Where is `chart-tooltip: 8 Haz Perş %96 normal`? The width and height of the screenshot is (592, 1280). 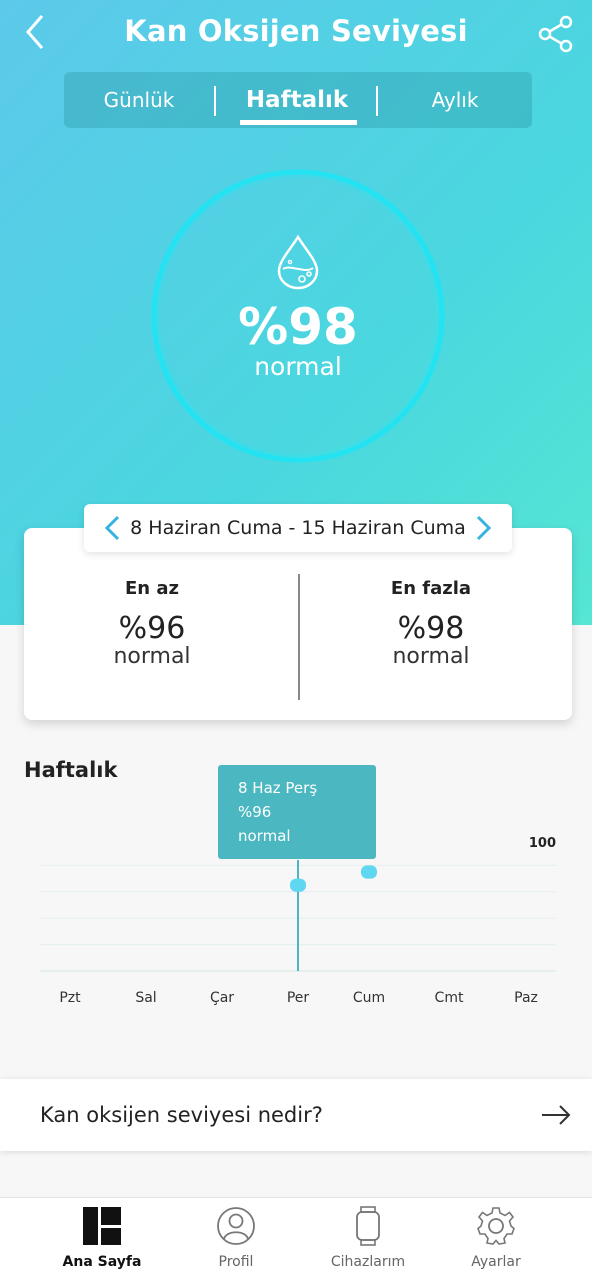
chart-tooltip: 8 Haz Perş %96 normal is located at coordinates (297, 812).